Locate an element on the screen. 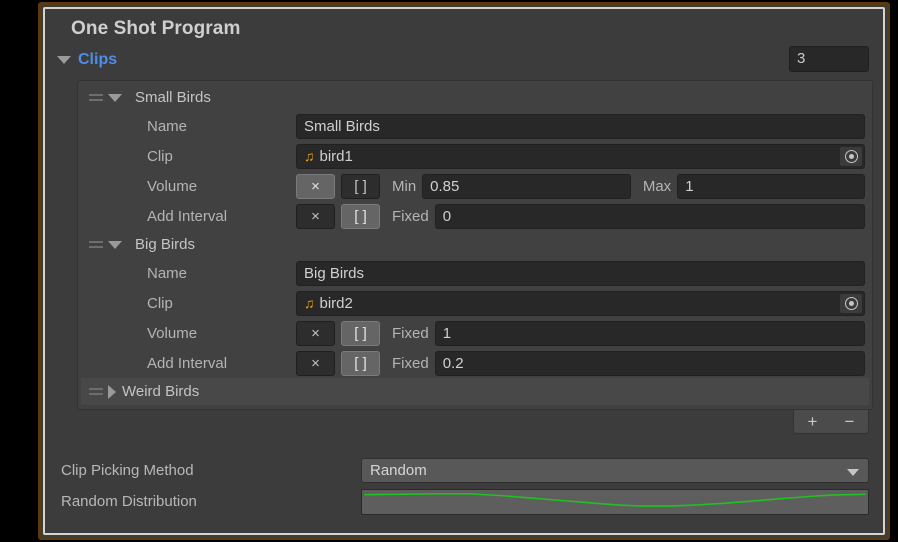 The image size is (898, 542). clip-asset-row: Clip ♫ bird2 is located at coordinates (475, 303).